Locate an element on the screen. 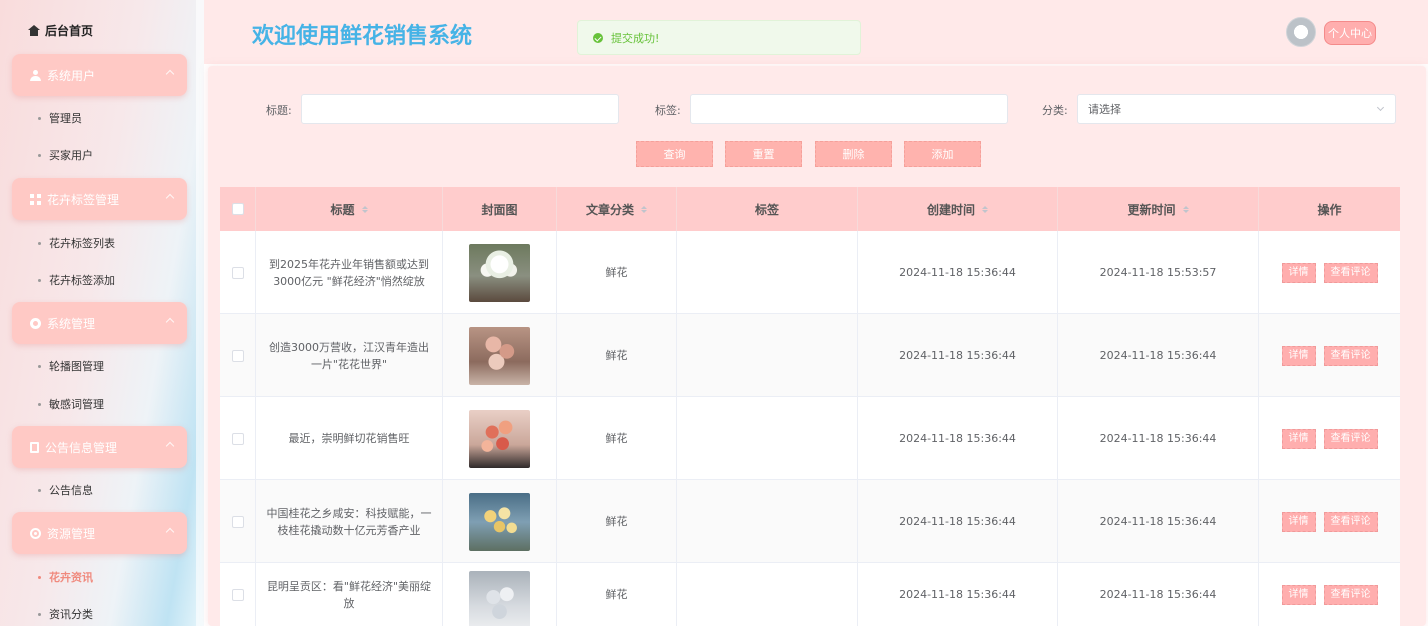 This screenshot has height=626, width=1428. sidebar-group-flower-tags: 花卉标签管理 is located at coordinates (99, 199).